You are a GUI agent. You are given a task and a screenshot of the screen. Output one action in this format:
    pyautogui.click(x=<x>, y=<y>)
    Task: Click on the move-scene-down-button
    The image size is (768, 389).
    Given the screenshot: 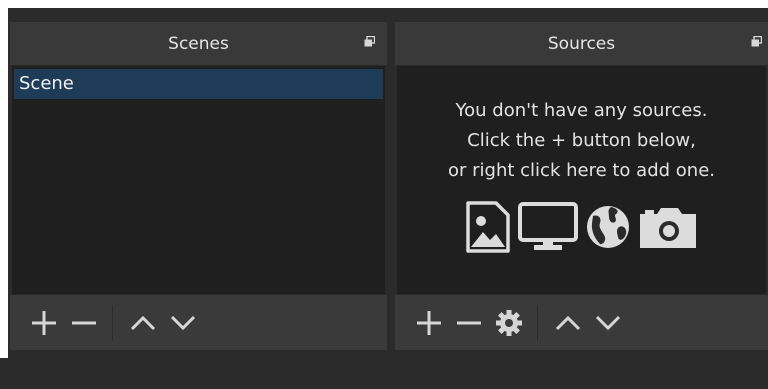 What is the action you would take?
    pyautogui.click(x=183, y=323)
    